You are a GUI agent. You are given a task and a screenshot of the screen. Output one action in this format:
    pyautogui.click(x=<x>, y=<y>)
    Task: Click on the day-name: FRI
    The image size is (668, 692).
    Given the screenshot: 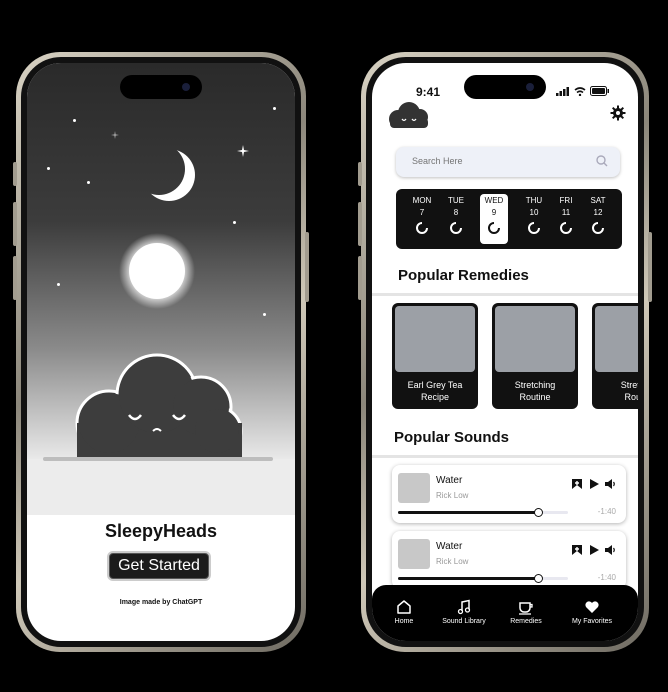 What is the action you would take?
    pyautogui.click(x=566, y=200)
    